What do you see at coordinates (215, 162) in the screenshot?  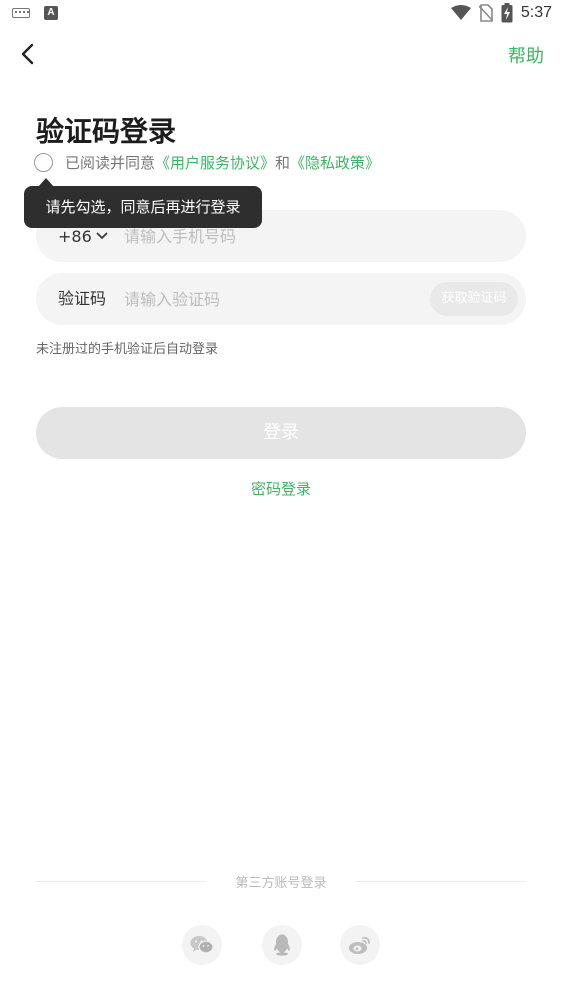 I see `user-agreement-link: 《用户服务协议》` at bounding box center [215, 162].